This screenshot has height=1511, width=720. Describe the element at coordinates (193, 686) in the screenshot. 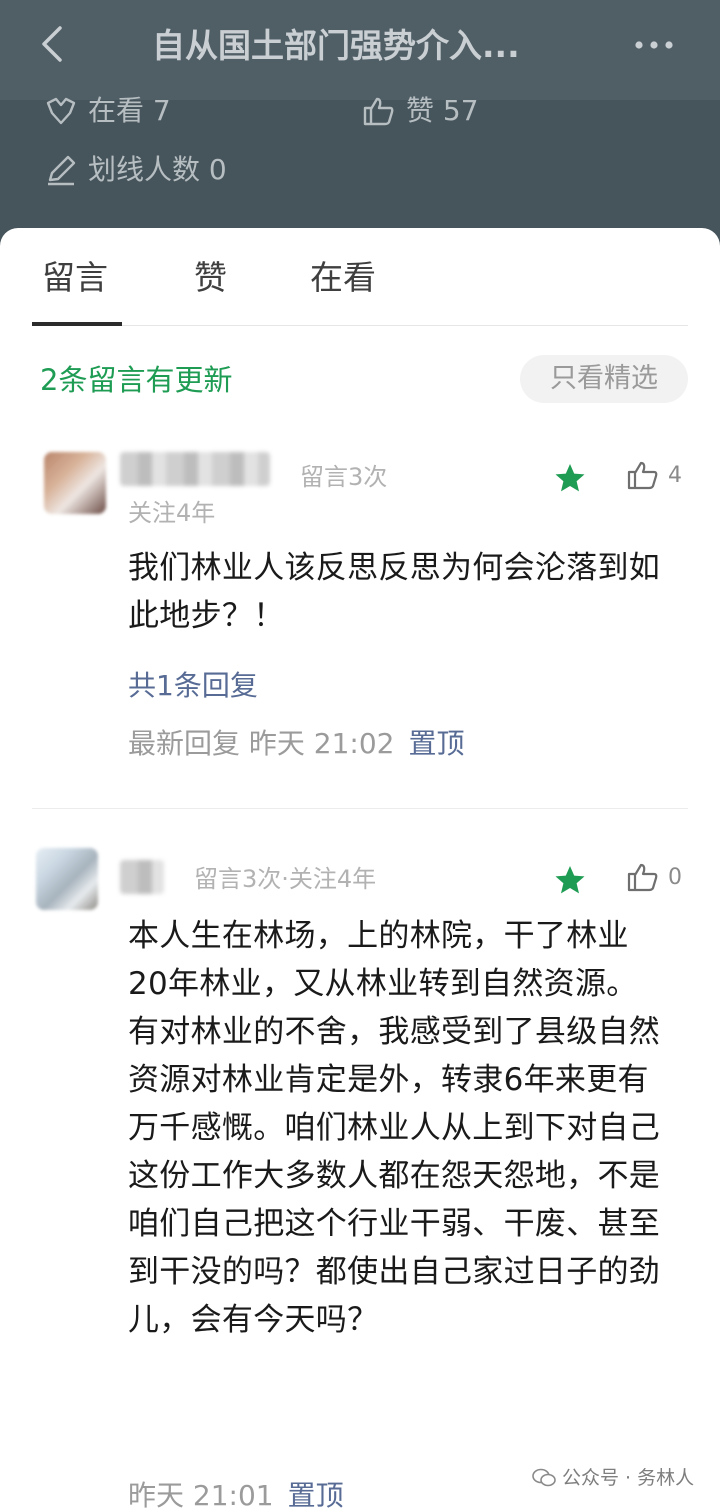

I see `replies-link: 共1条回复` at that location.